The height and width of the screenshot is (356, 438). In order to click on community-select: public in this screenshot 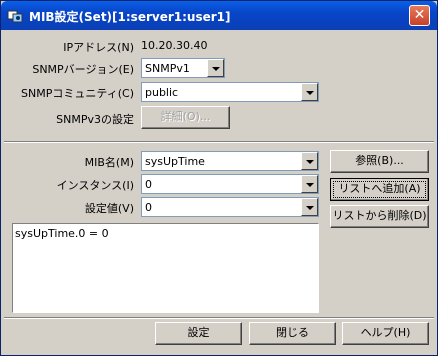, I will do `click(230, 92)`.